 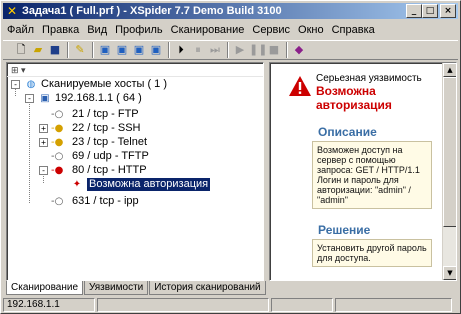 I want to click on save-icon: ■, so click(x=55, y=50).